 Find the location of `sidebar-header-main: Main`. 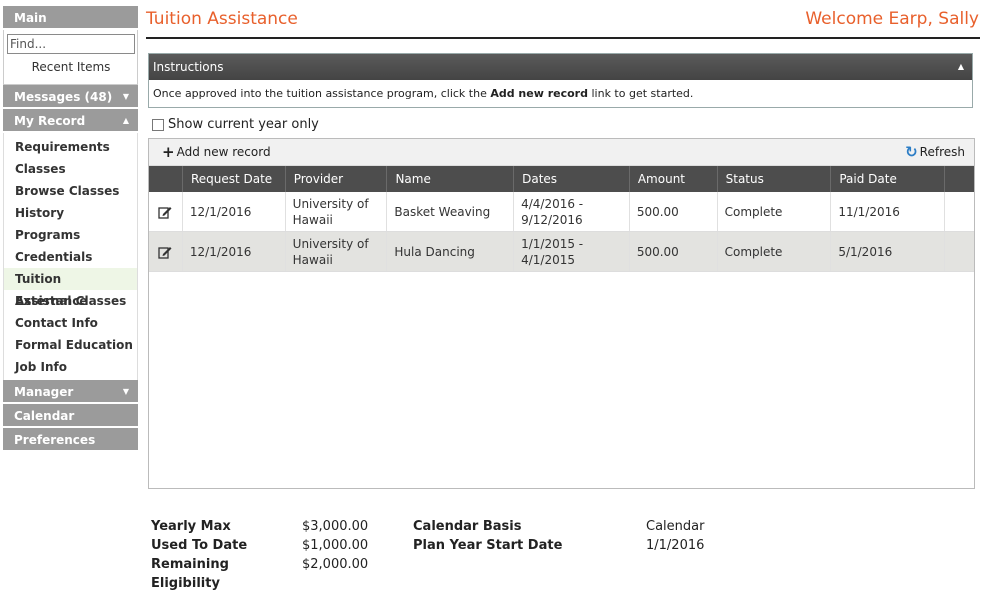

sidebar-header-main: Main is located at coordinates (70, 18).